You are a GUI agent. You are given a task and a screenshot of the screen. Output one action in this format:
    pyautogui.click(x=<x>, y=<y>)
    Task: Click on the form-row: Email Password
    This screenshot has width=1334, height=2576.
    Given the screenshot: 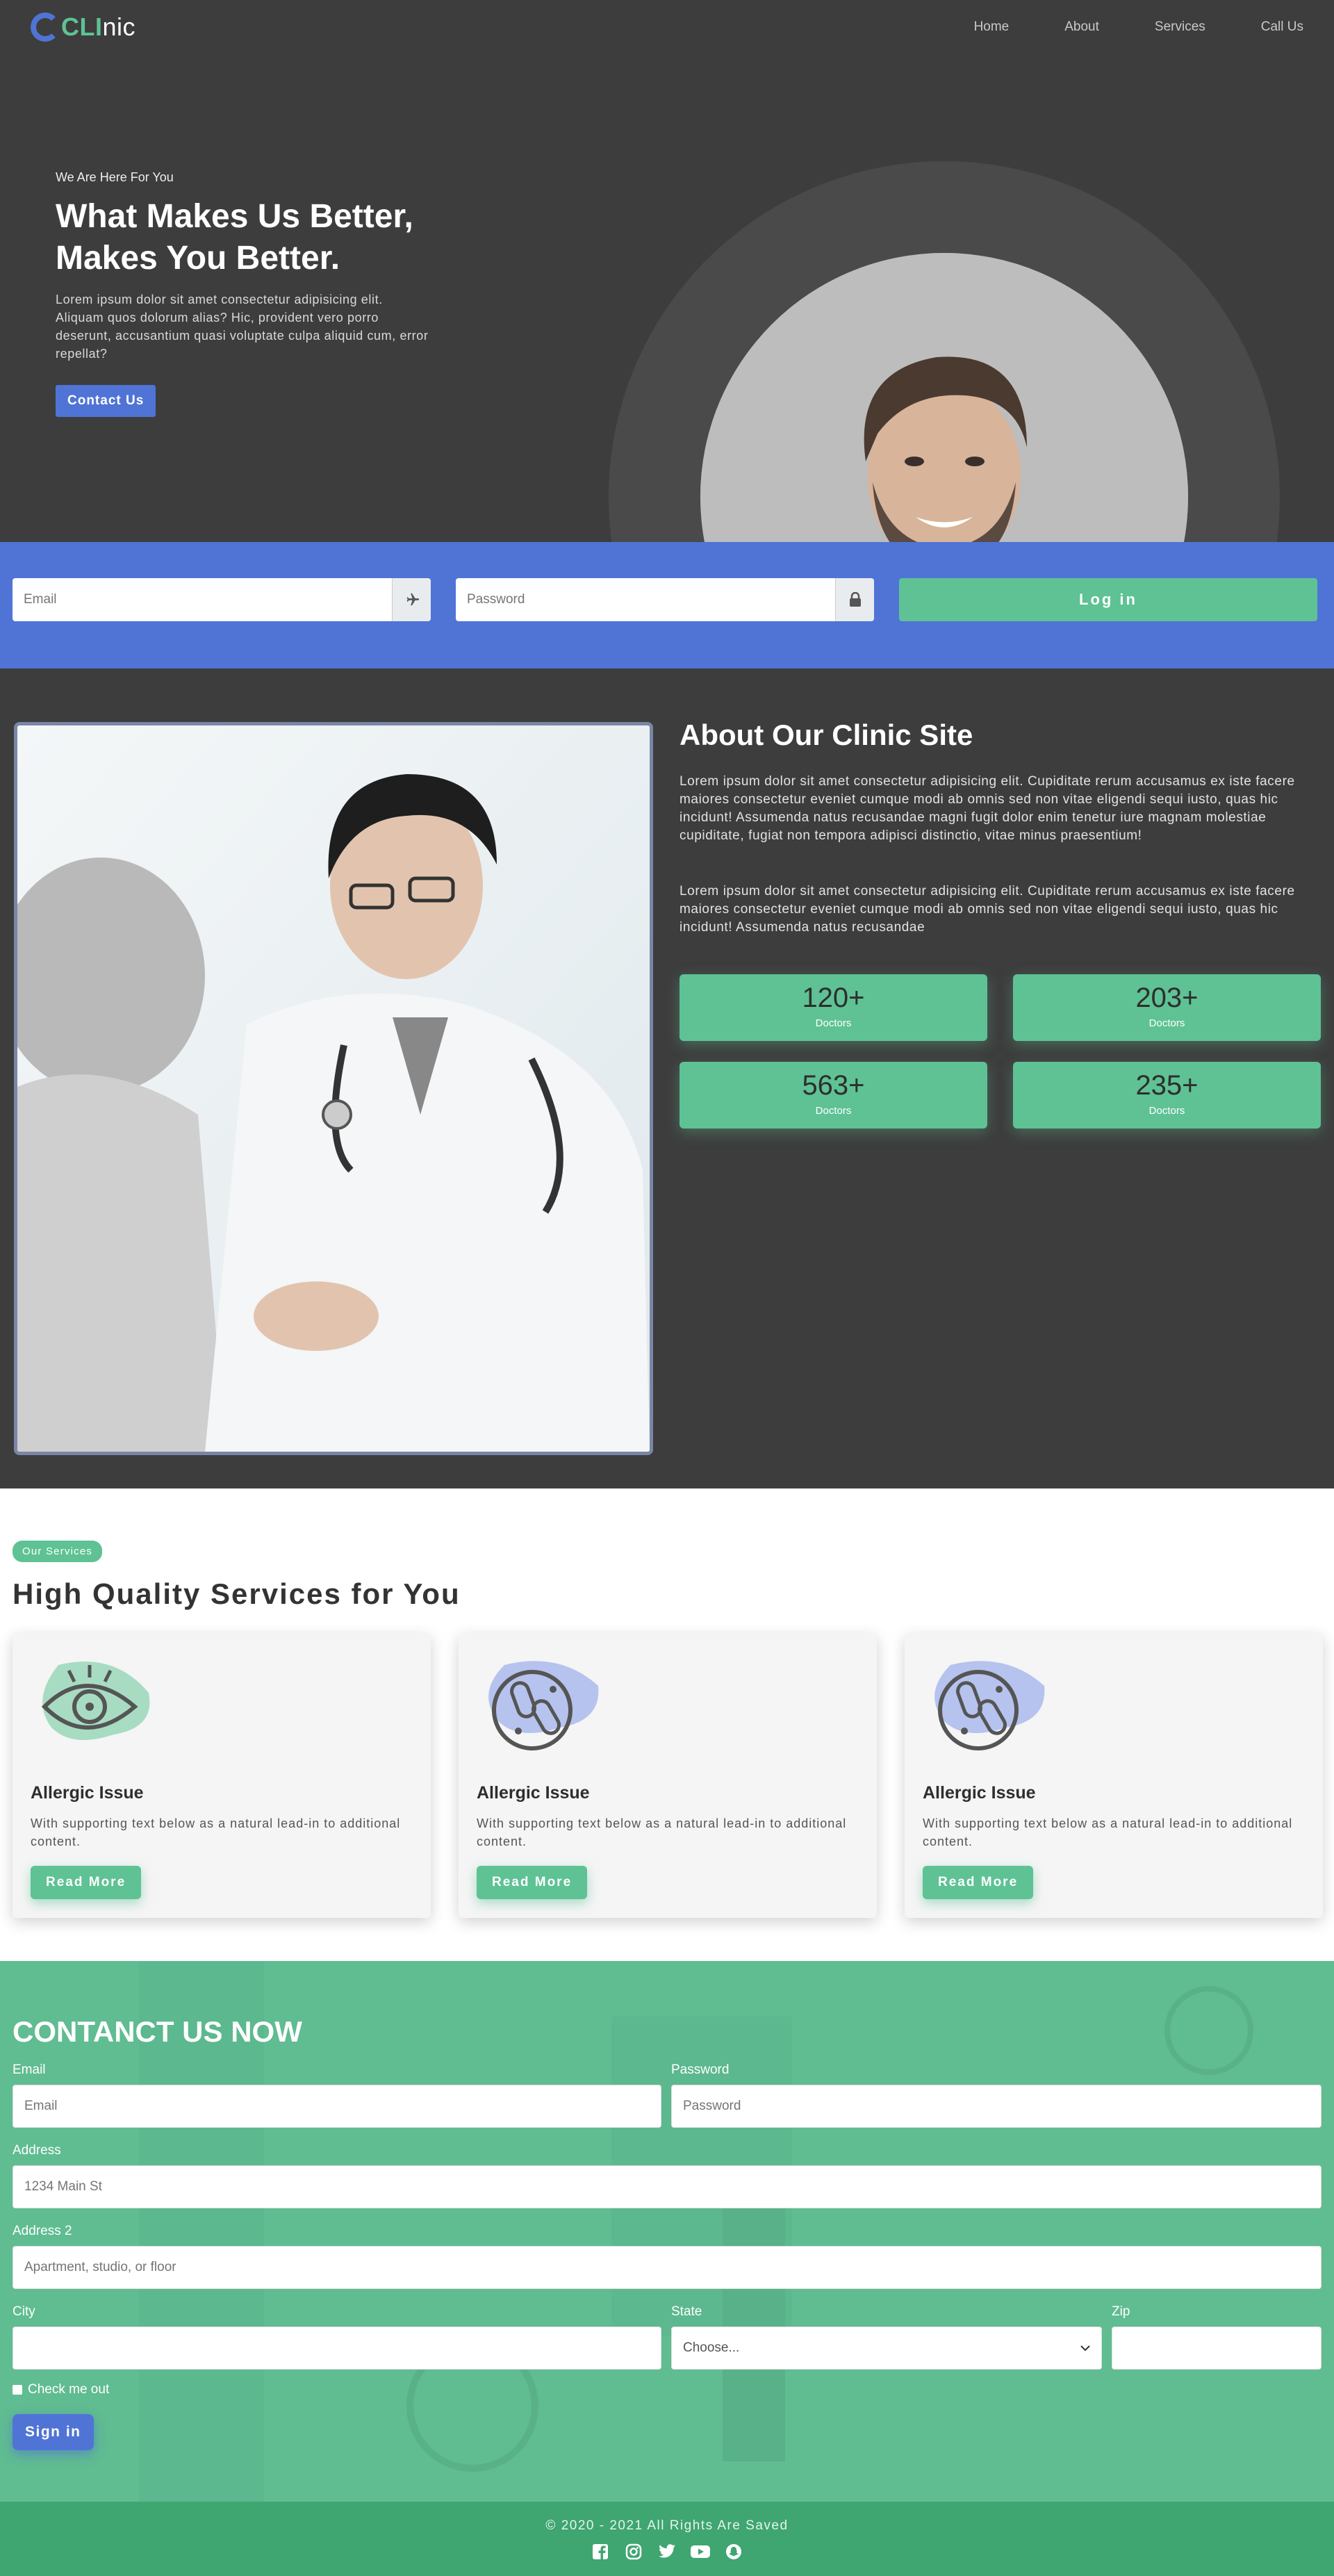 What is the action you would take?
    pyautogui.click(x=667, y=2095)
    